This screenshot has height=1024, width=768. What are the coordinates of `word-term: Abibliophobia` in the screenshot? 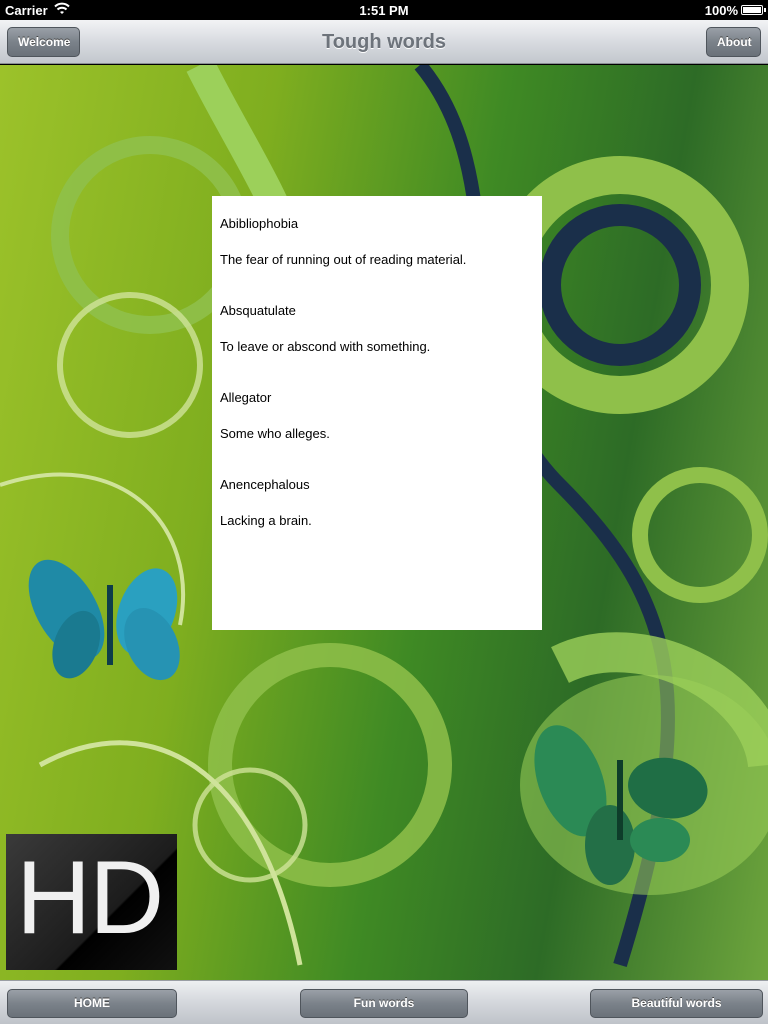 It's located at (259, 223).